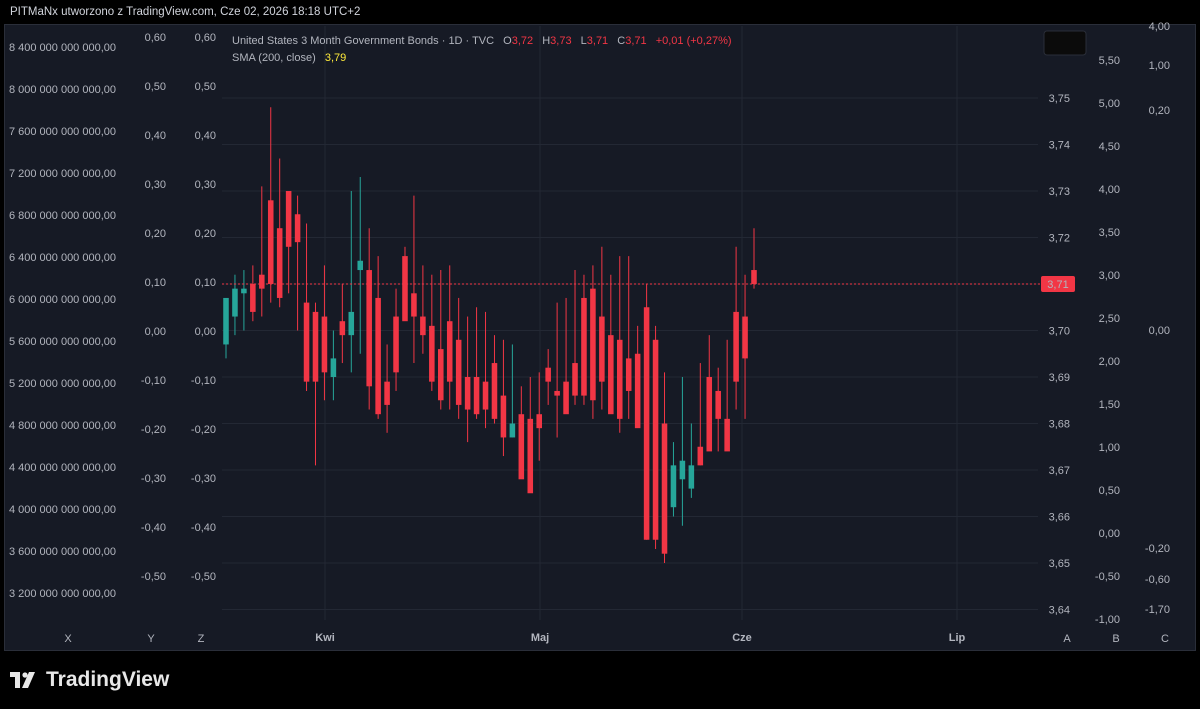 The width and height of the screenshot is (1200, 709). Describe the element at coordinates (1109, 362) in the screenshot. I see `scale-b-tick: 2,00` at that location.